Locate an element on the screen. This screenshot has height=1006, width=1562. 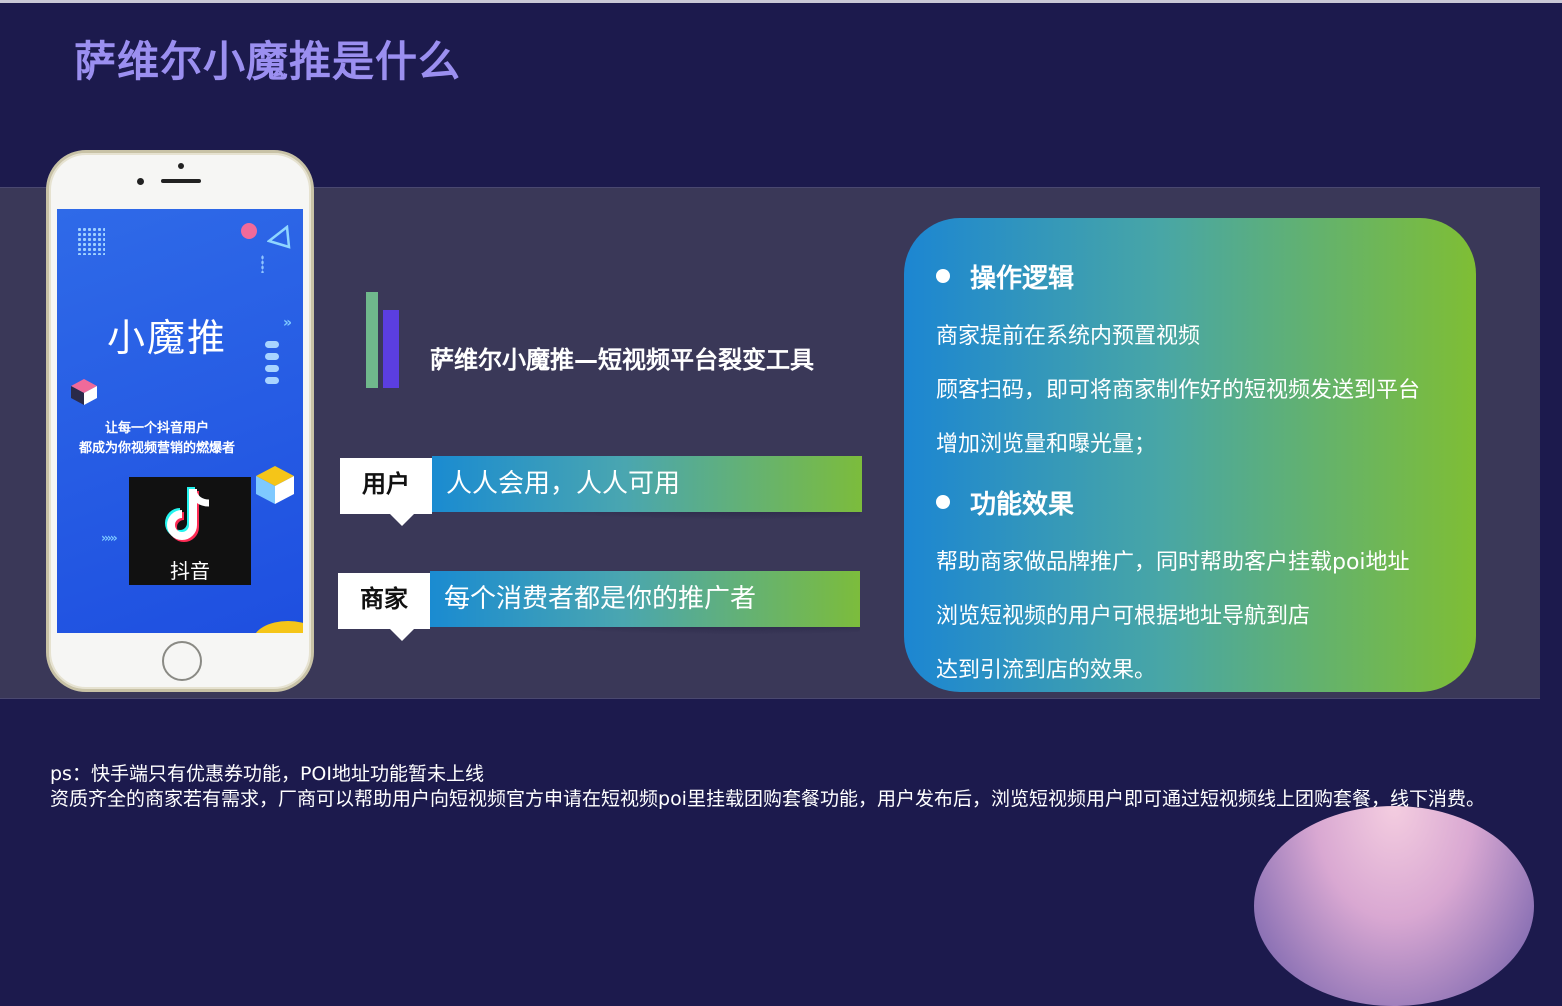
card-line: 帮助商家做品牌推广，同时帮助客户挂载poi地址 is located at coordinates (1173, 562).